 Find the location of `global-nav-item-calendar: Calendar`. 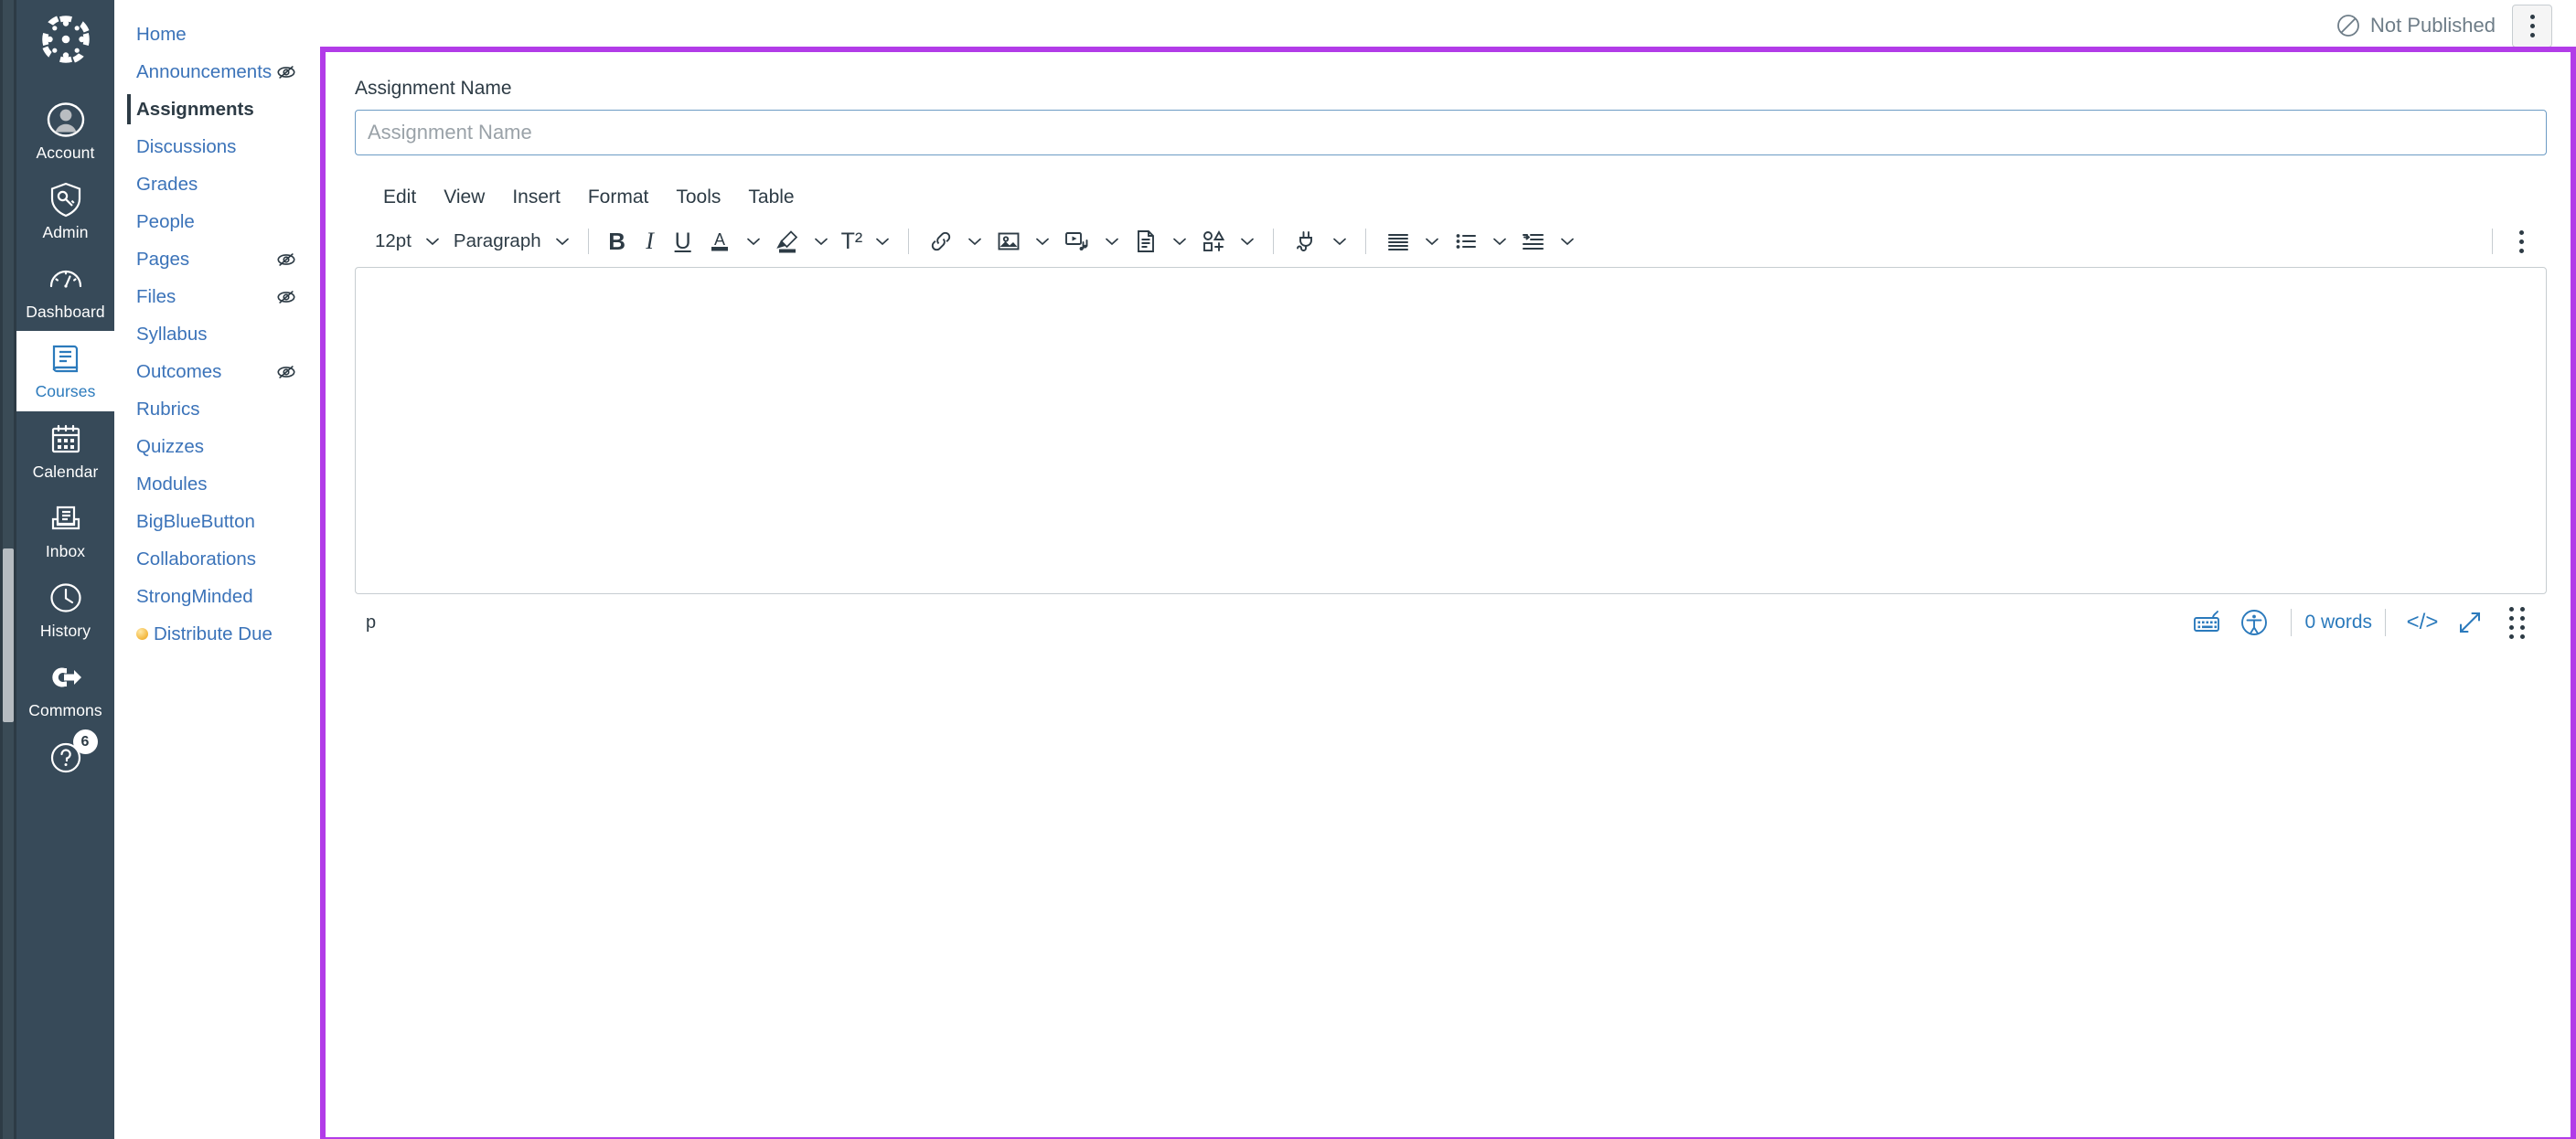

global-nav-item-calendar: Calendar is located at coordinates (65, 451).